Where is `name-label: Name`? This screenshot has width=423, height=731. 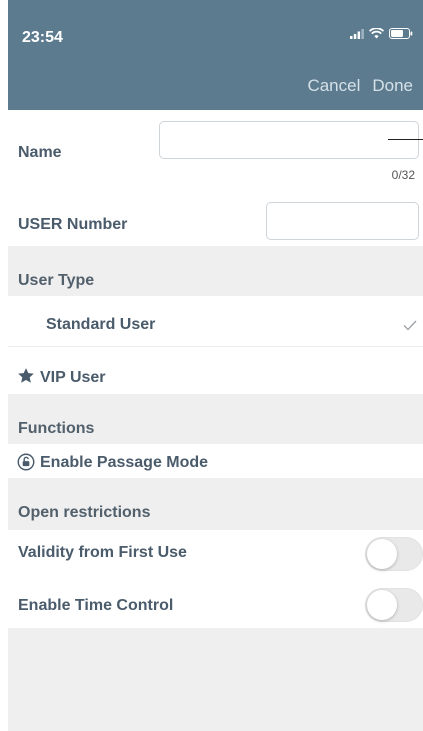 name-label: Name is located at coordinates (40, 152).